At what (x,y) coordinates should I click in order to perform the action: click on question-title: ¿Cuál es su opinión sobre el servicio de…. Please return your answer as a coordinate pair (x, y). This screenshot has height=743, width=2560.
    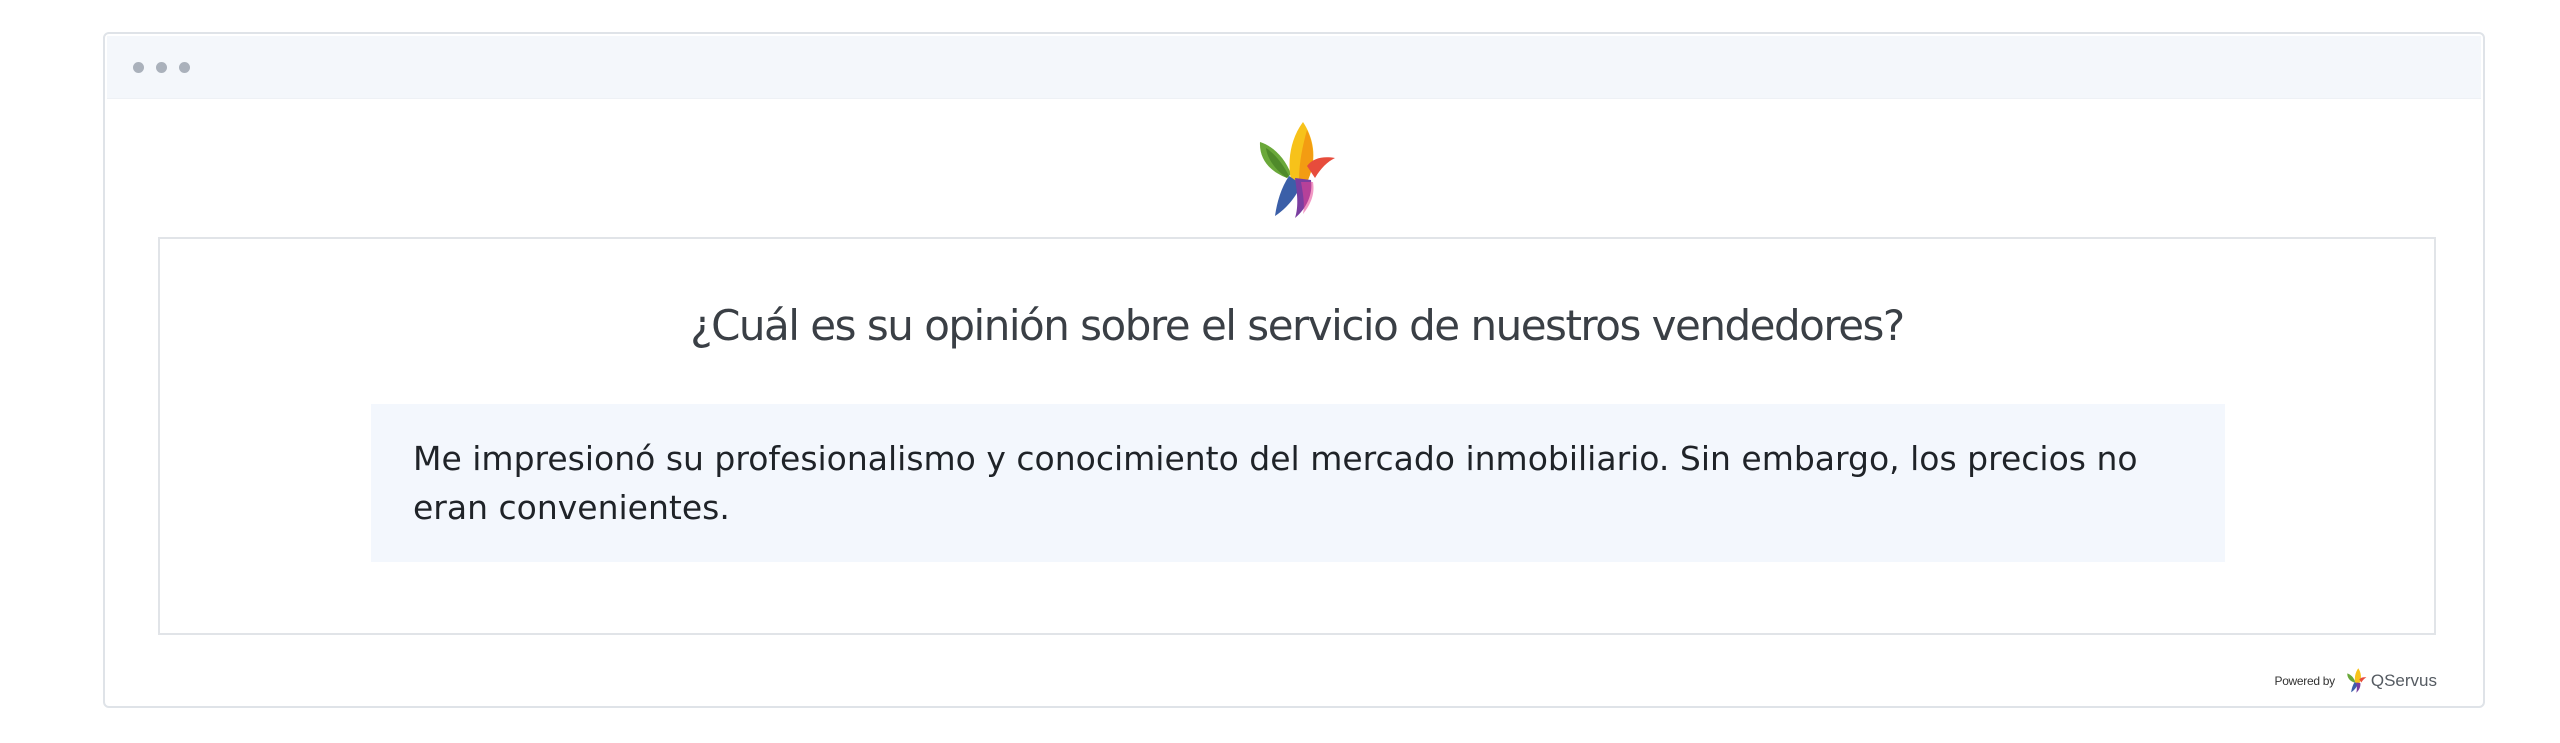
    Looking at the image, I should click on (1297, 325).